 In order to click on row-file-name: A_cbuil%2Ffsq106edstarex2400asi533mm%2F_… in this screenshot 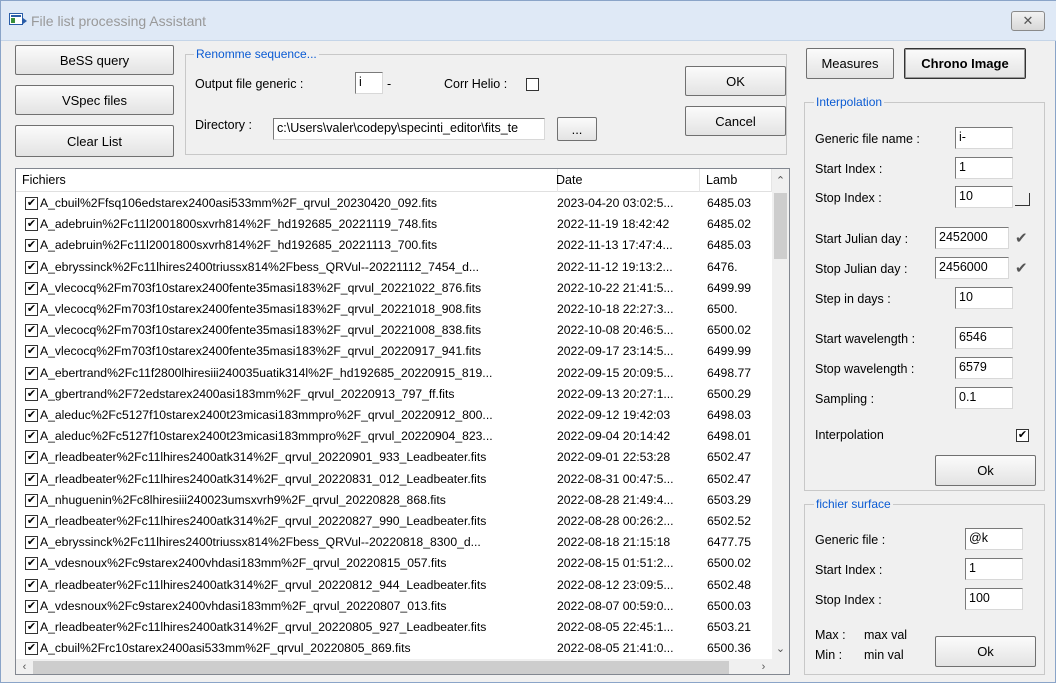, I will do `click(239, 203)`.